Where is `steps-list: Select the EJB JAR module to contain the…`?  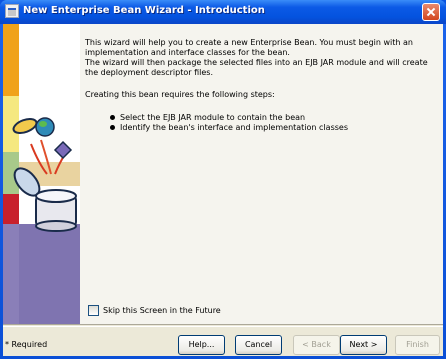
steps-list: Select the EJB JAR module to contain the… is located at coordinates (228, 123).